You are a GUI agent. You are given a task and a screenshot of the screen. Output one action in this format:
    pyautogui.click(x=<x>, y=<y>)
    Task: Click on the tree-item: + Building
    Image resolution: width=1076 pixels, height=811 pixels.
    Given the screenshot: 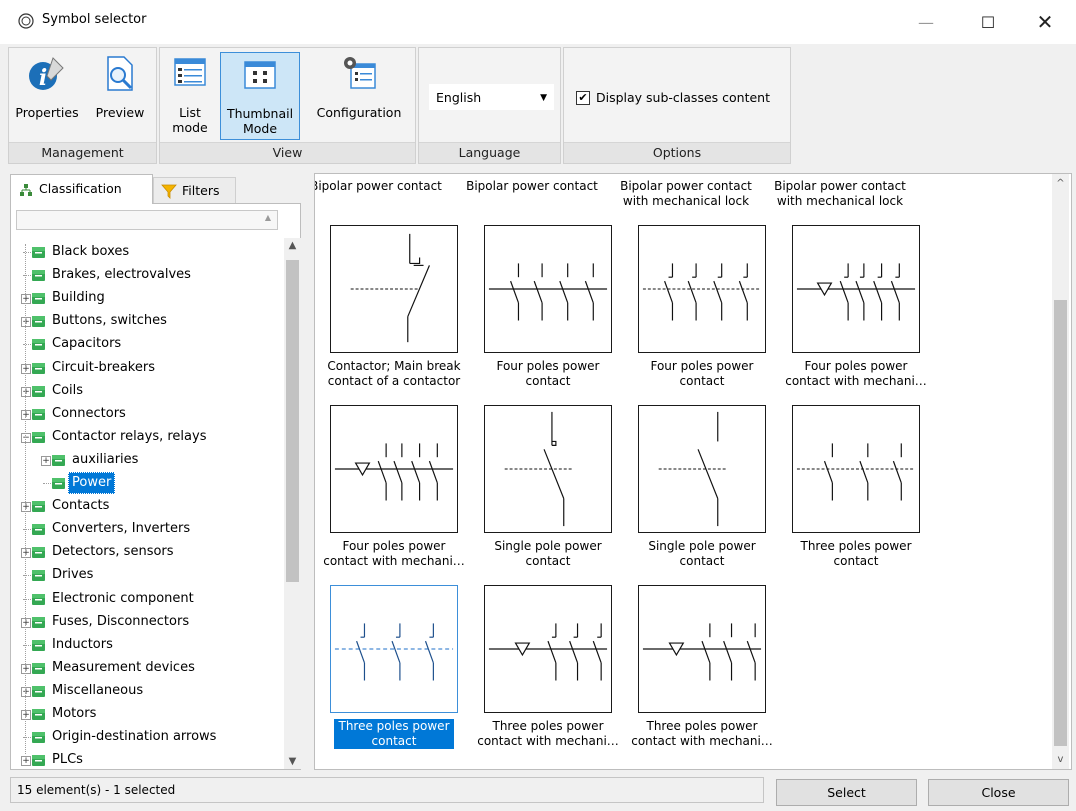 What is the action you would take?
    pyautogui.click(x=151, y=298)
    